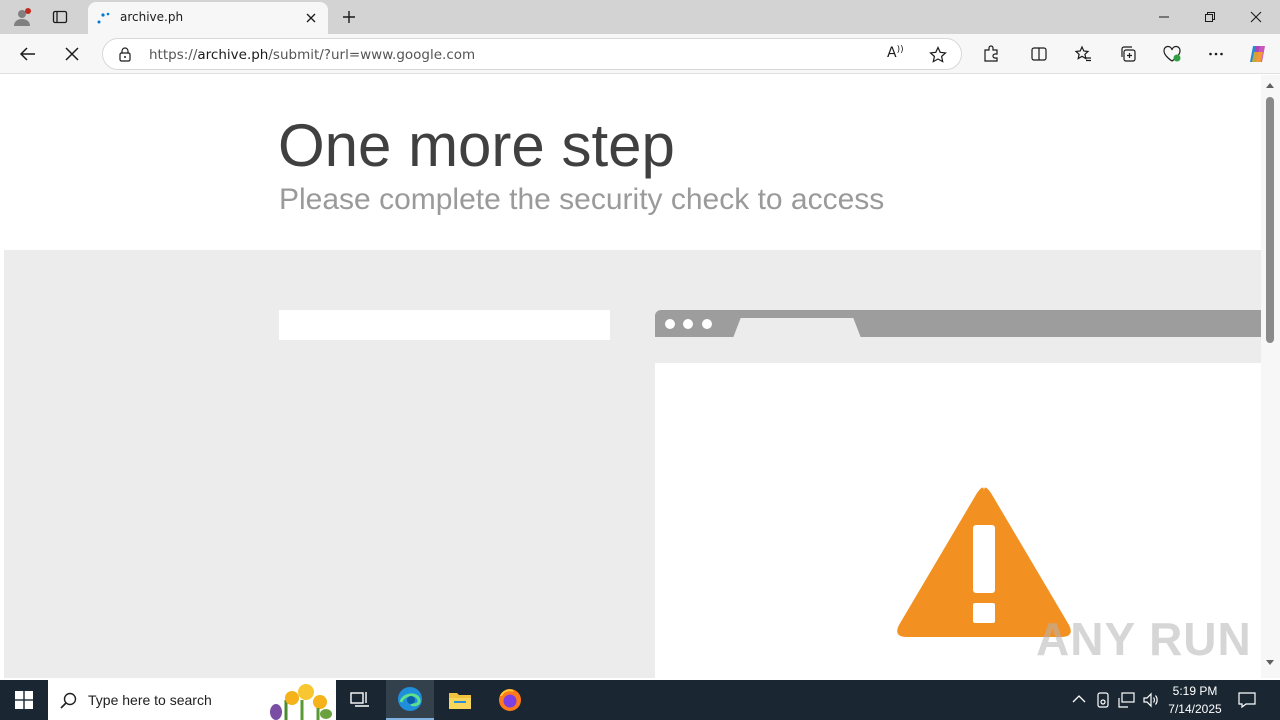 The image size is (1280, 720). I want to click on taskbar-edge-button, so click(410, 700).